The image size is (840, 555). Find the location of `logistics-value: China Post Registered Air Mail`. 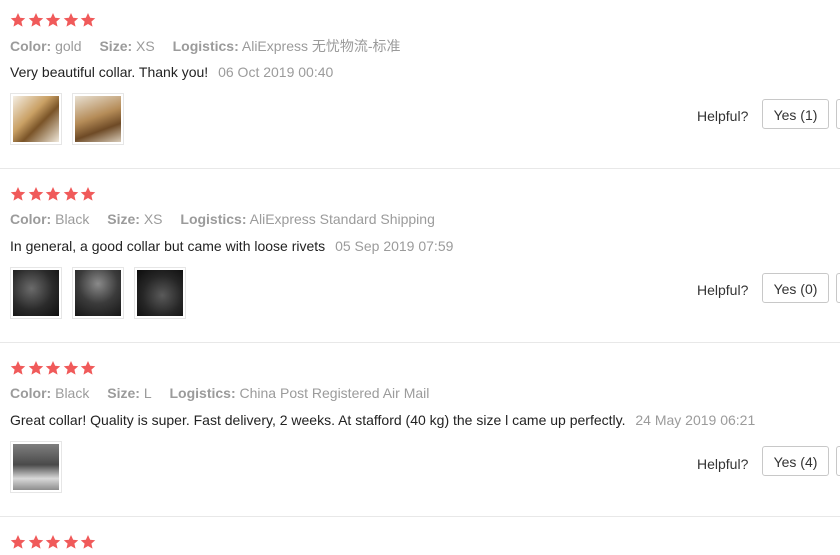

logistics-value: China Post Registered Air Mail is located at coordinates (334, 393).